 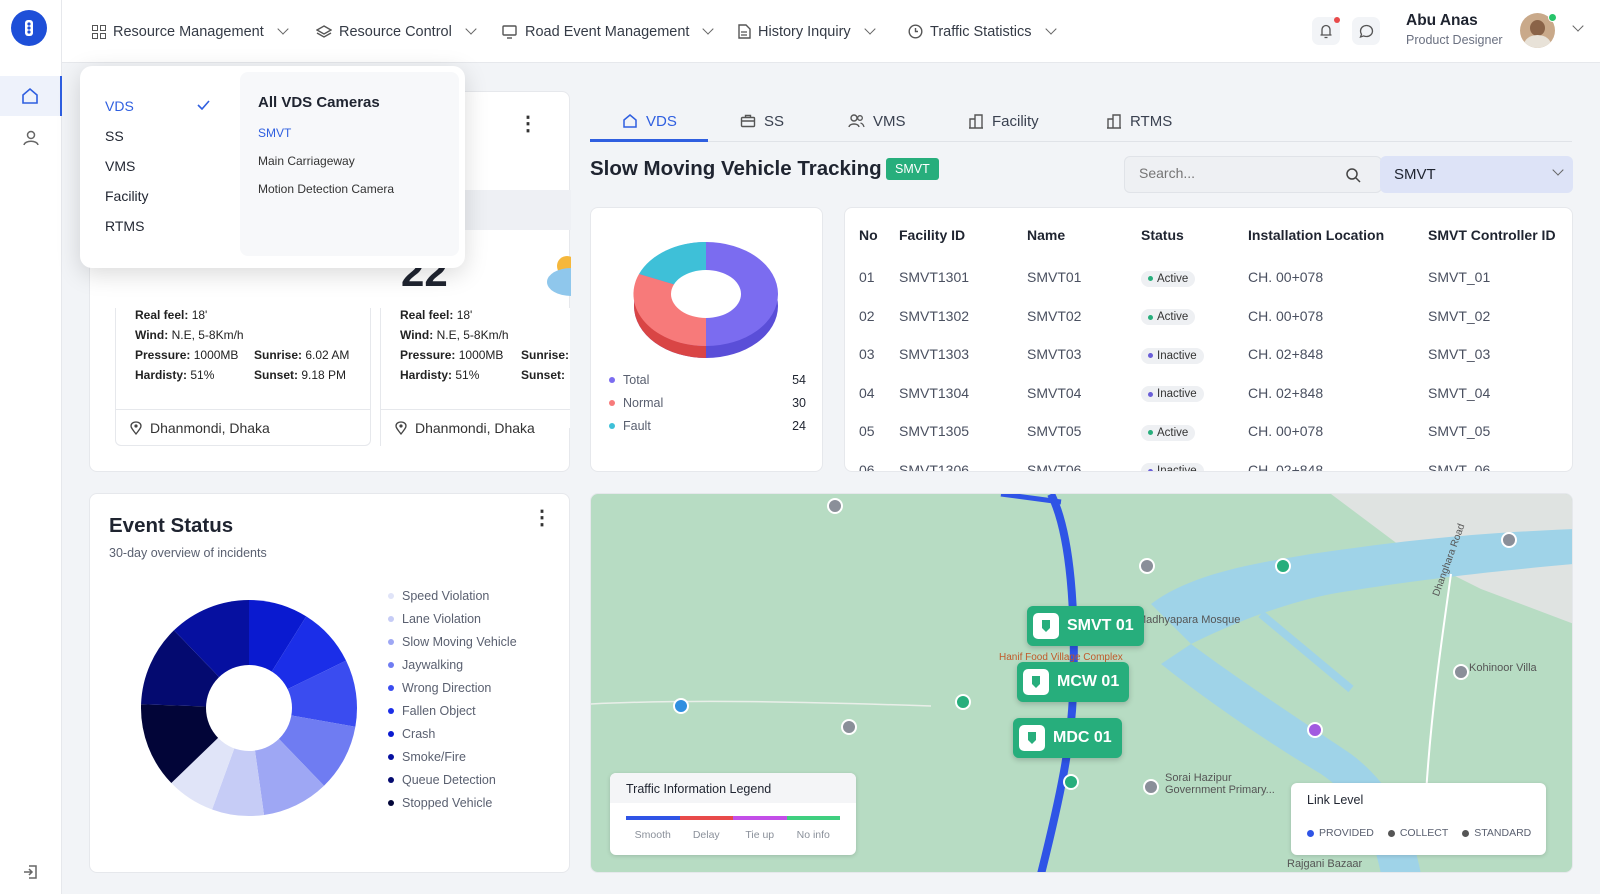 I want to click on legend-item: Queue Detection, so click(x=452, y=779).